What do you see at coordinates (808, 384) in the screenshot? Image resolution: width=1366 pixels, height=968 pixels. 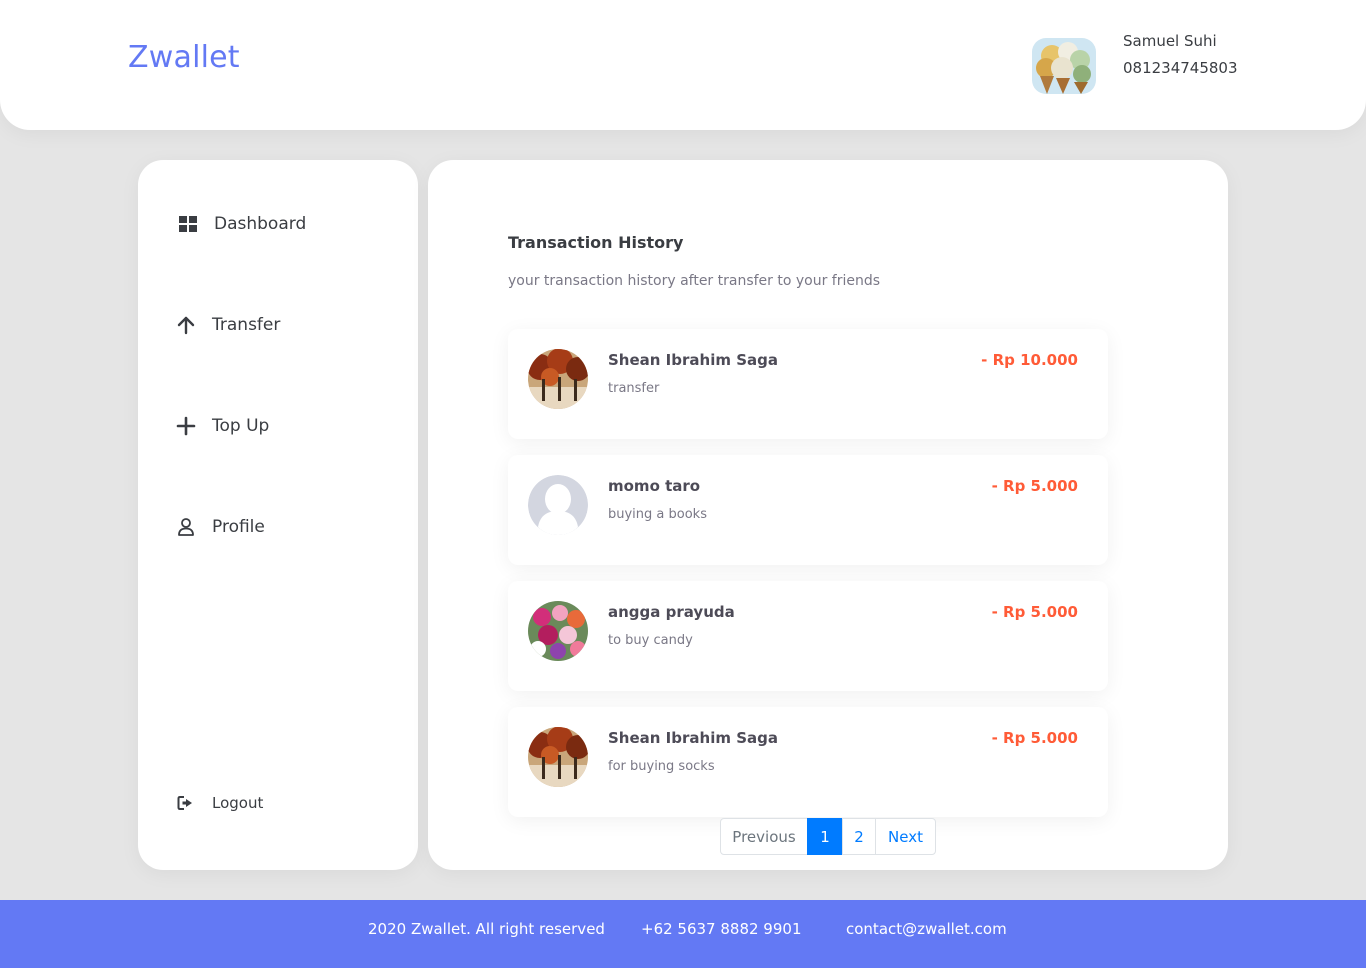 I see `transaction-item: Shean Ibrahim Saga transfer - Rp 10.000` at bounding box center [808, 384].